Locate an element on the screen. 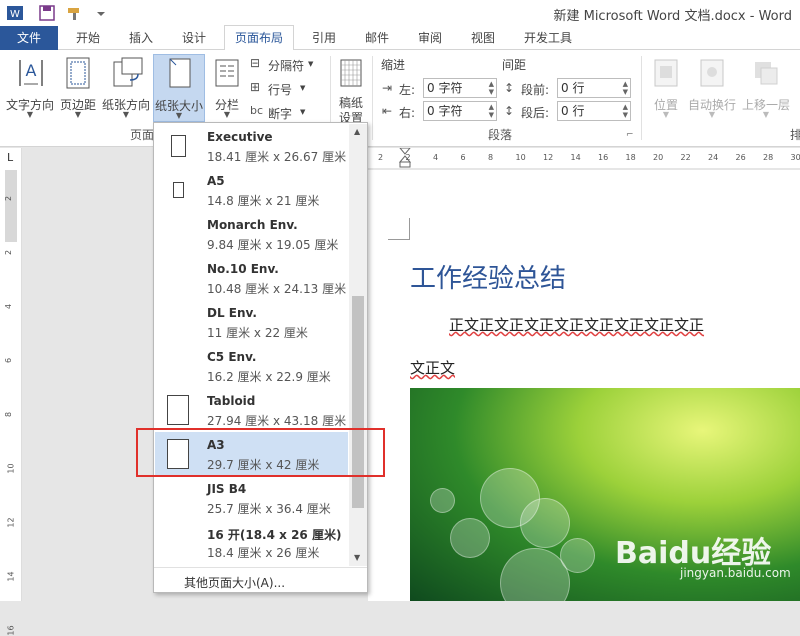  tab-file: 文件 is located at coordinates (29, 38).